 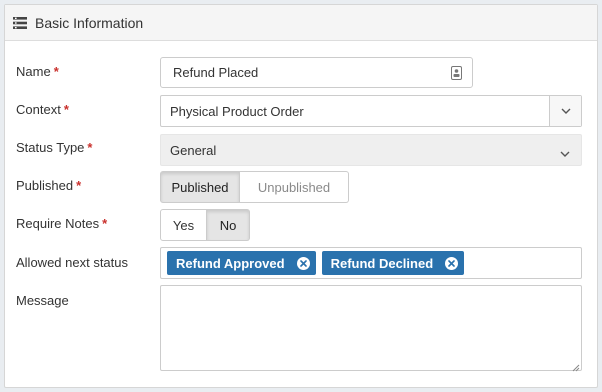 I want to click on contact-card-icon, so click(x=456, y=73).